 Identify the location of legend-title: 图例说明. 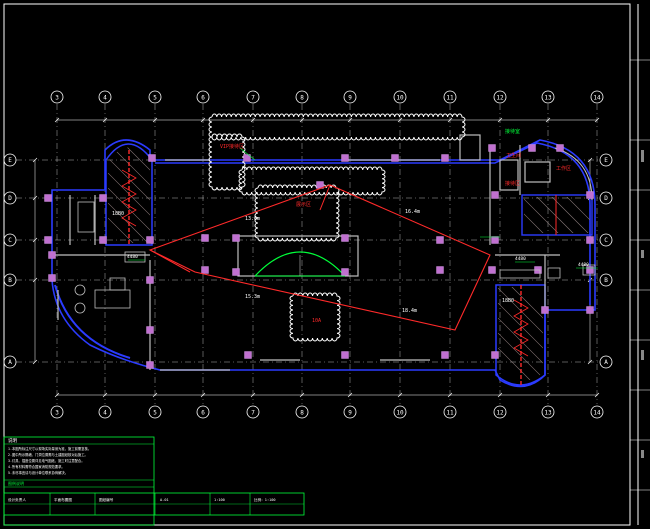
(16, 483).